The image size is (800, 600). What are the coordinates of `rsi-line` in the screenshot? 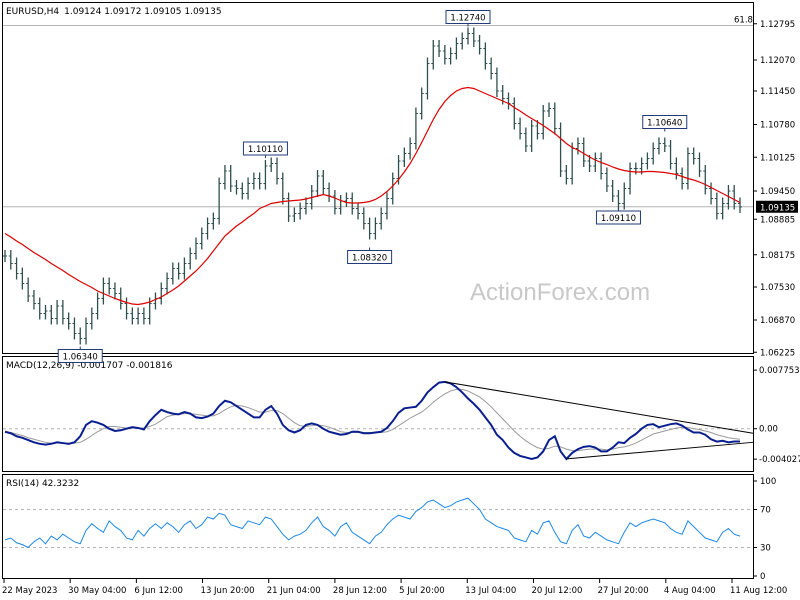 It's located at (372, 523).